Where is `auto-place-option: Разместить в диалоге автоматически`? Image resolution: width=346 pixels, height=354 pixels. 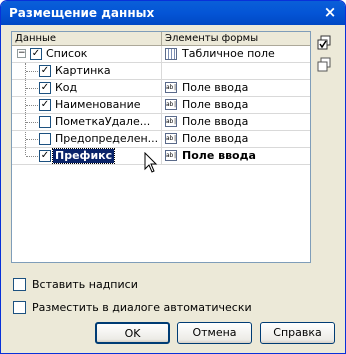
auto-place-option: Разместить в диалоге автоматически is located at coordinates (132, 307).